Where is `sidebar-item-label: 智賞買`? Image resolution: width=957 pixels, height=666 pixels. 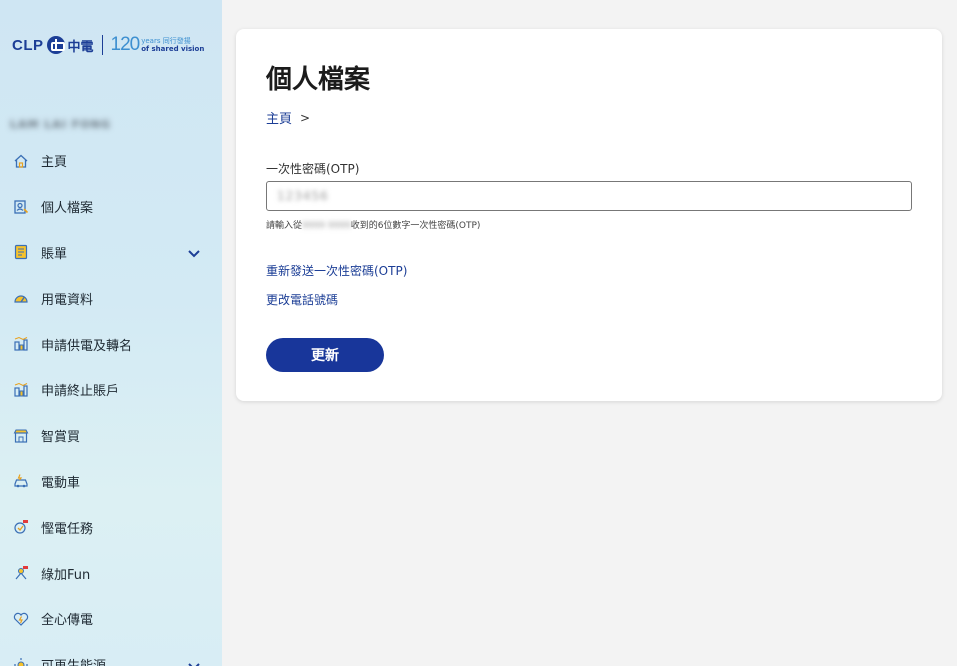 sidebar-item-label: 智賞買 is located at coordinates (61, 438).